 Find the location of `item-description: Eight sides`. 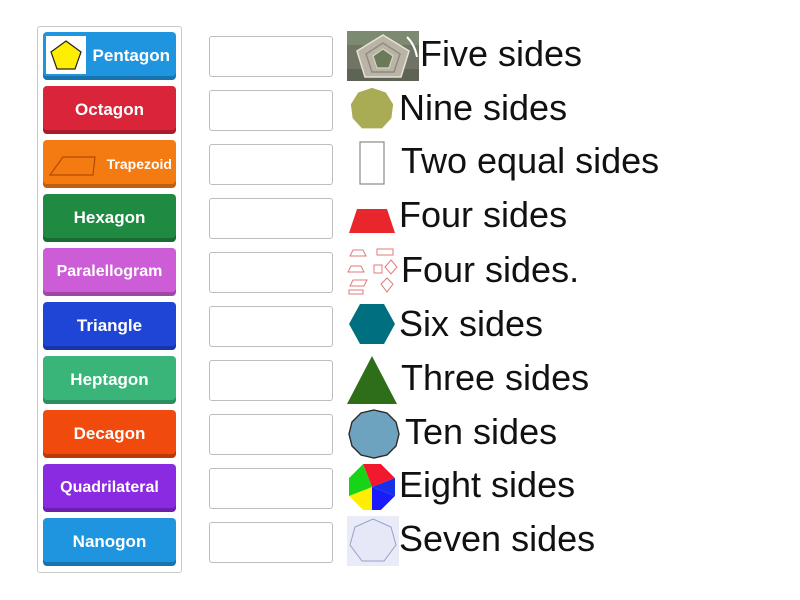

item-description: Eight sides is located at coordinates (487, 484).